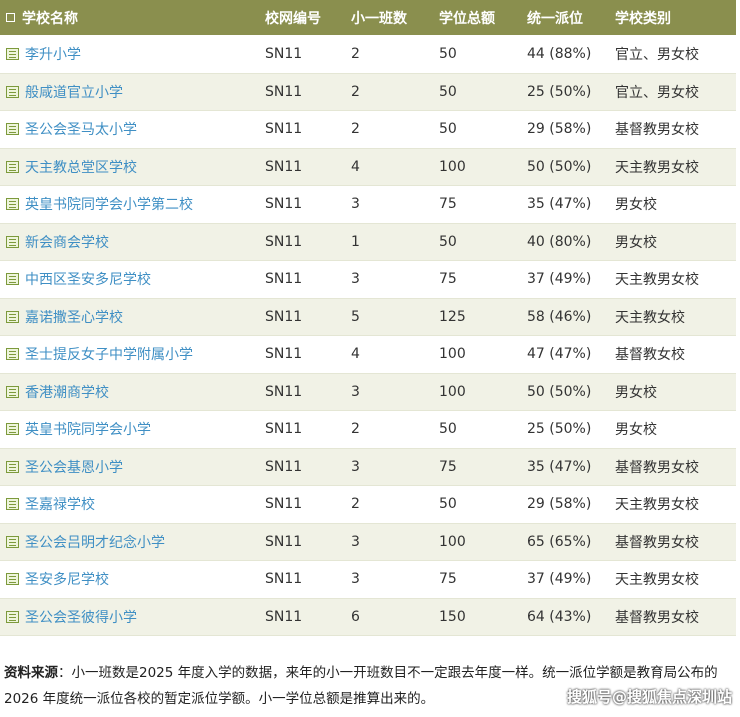  I want to click on school-name-cell: 中西区圣安多尼学校, so click(132, 279).